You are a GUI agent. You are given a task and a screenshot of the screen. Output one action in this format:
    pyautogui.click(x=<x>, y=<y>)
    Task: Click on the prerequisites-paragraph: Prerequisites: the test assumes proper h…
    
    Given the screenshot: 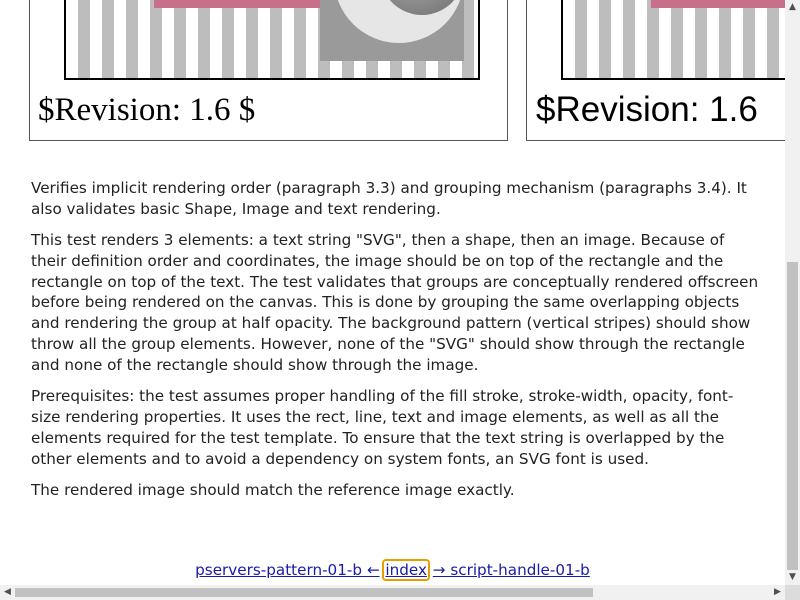 What is the action you would take?
    pyautogui.click(x=382, y=427)
    